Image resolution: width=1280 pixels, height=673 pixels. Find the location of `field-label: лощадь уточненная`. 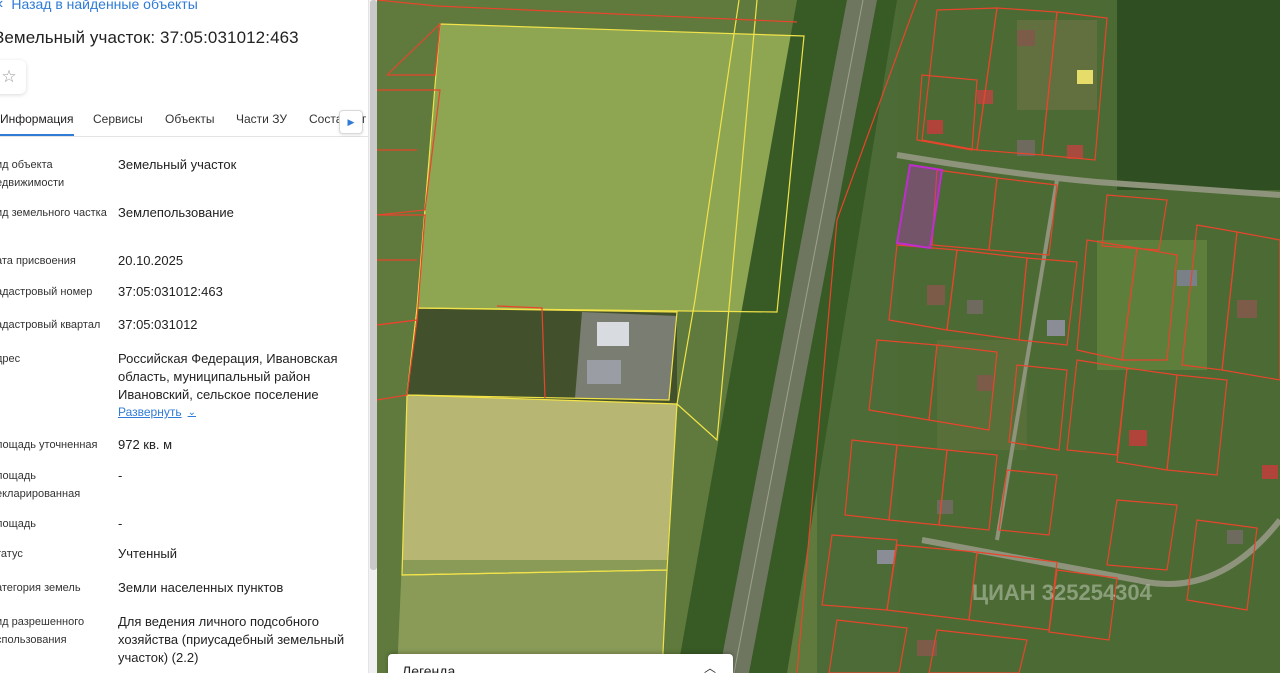

field-label: лощадь уточненная is located at coordinates (49, 445).